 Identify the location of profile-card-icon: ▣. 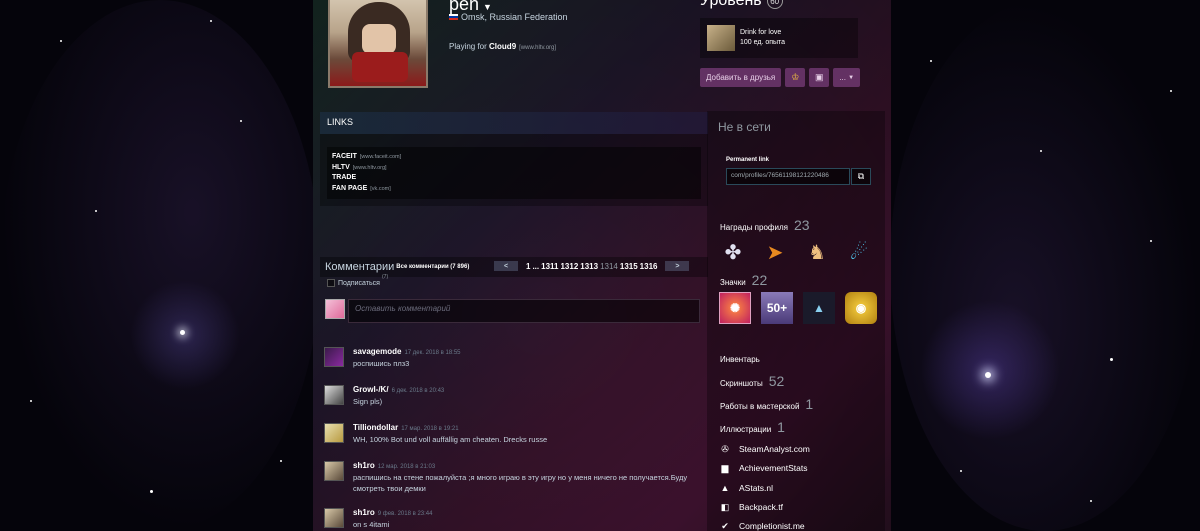
(819, 77).